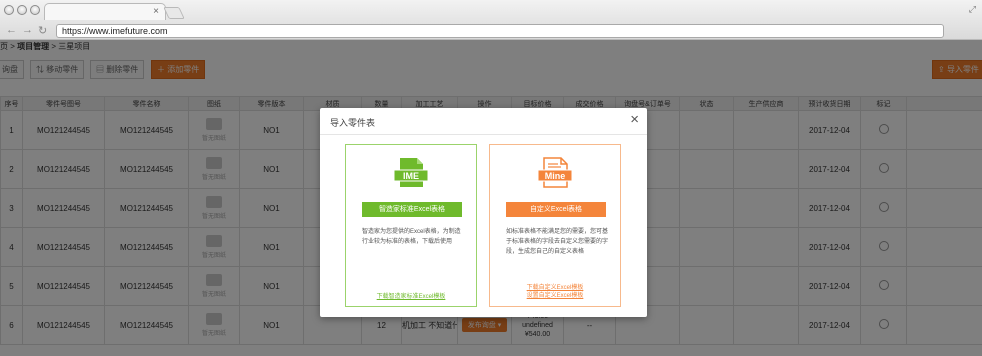 Image resolution: width=982 pixels, height=356 pixels. I want to click on back-icon: ←, so click(11, 30).